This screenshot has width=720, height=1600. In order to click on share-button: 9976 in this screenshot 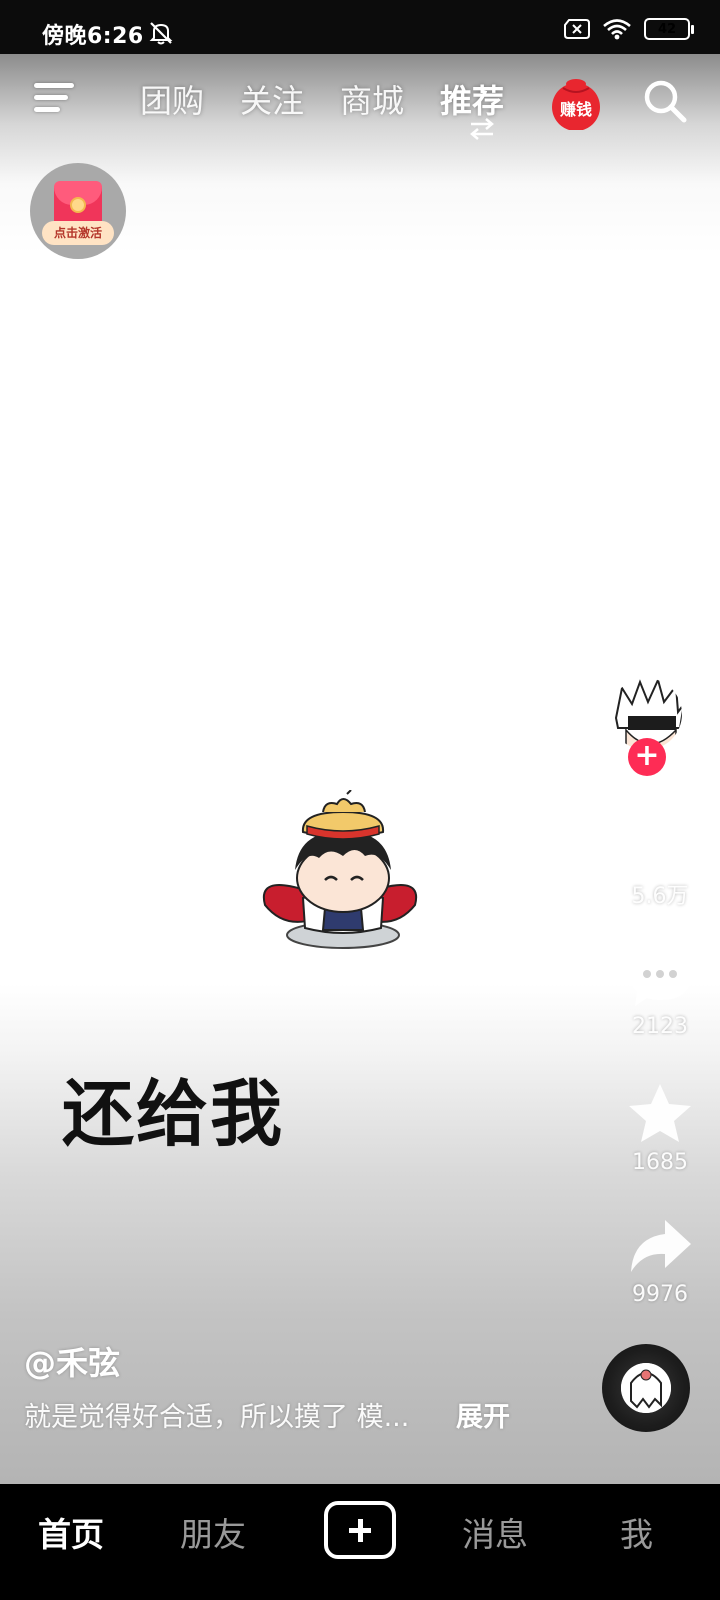, I will do `click(660, 1261)`.